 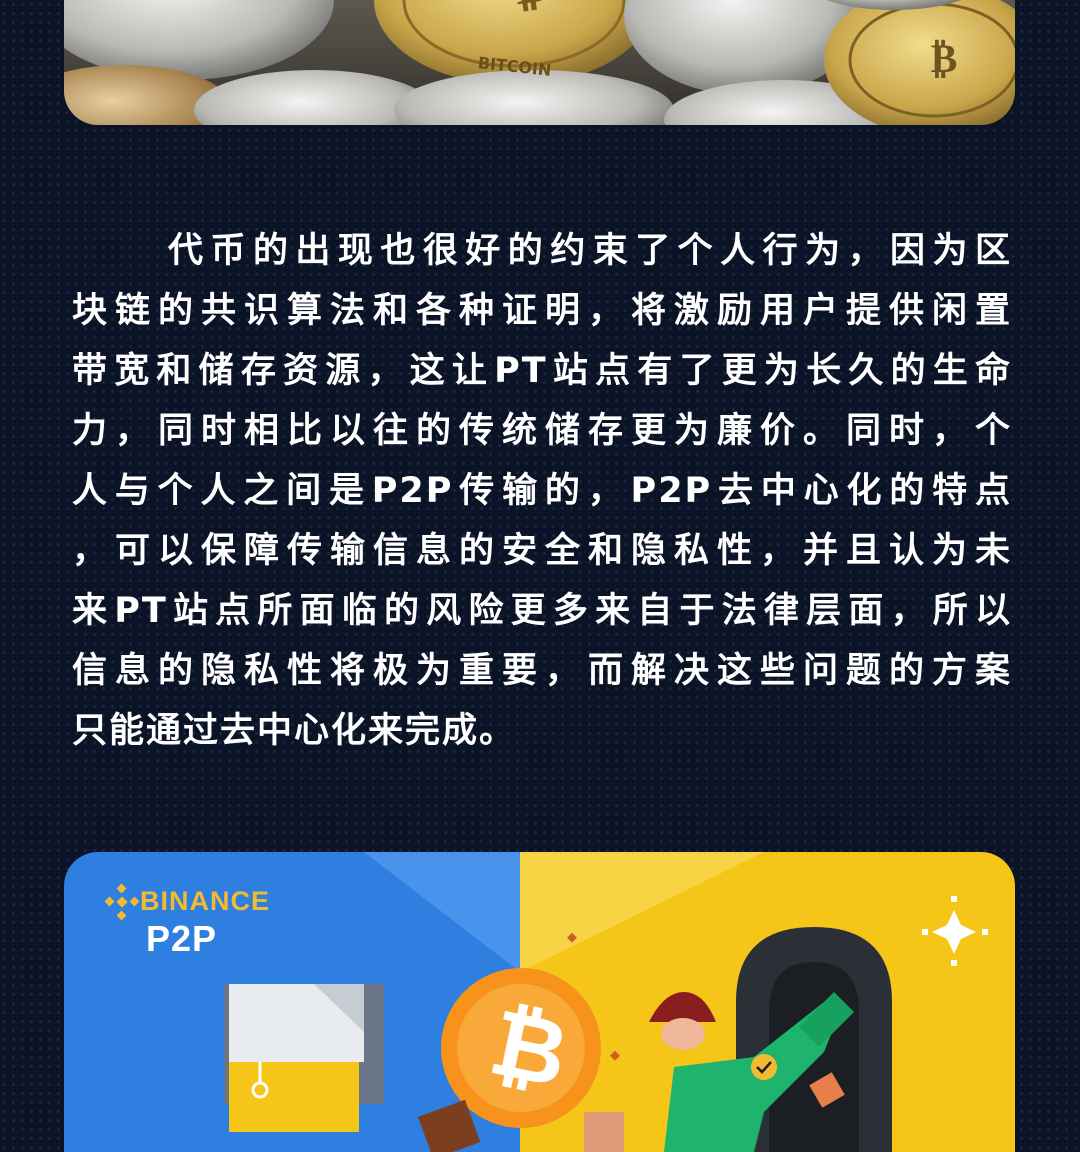 I want to click on product-label: P2P, so click(x=182, y=938).